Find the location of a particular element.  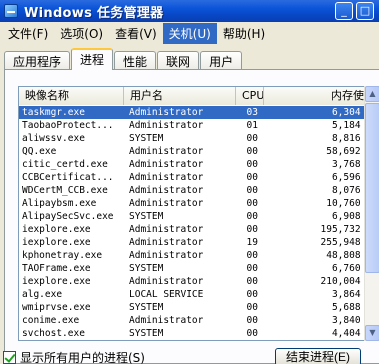

process-mem-cell: 5,184 K is located at coordinates (351, 125).